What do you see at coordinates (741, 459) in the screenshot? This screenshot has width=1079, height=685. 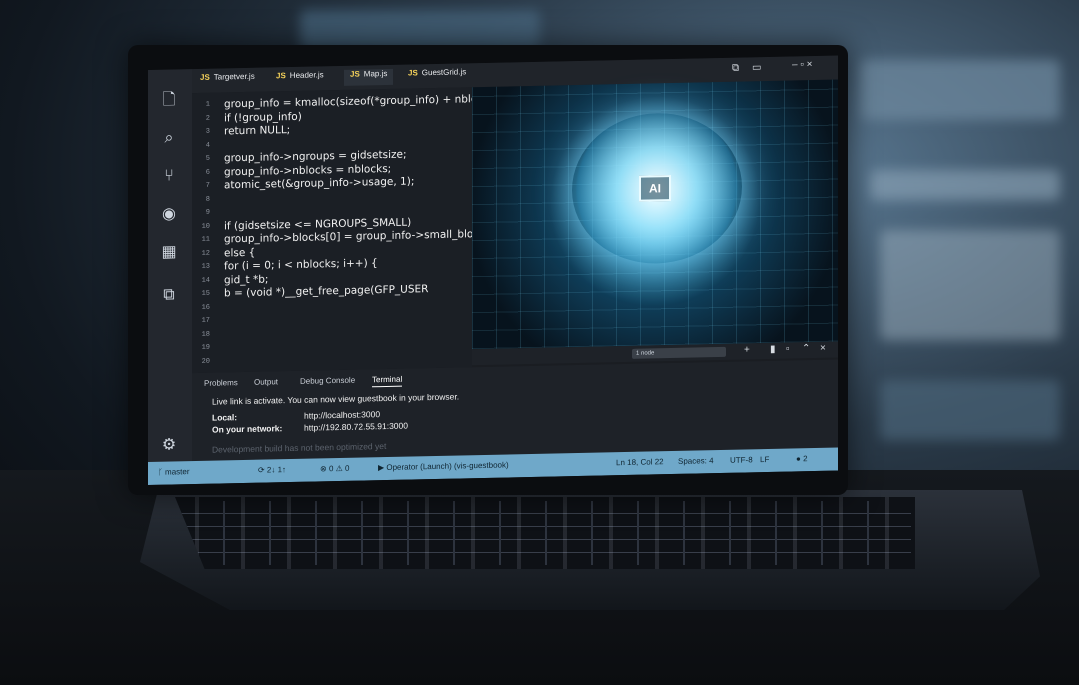 I see `encoding: UTF-8` at bounding box center [741, 459].